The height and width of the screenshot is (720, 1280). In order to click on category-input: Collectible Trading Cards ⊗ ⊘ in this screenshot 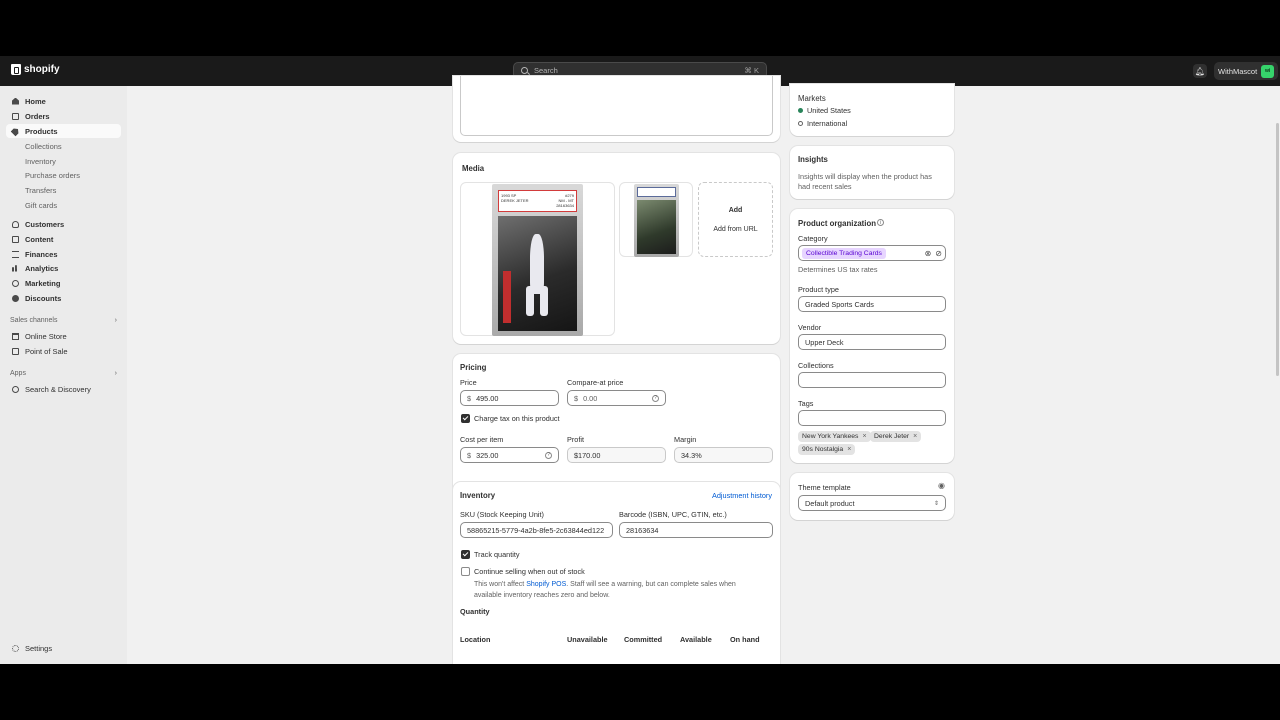, I will do `click(872, 253)`.